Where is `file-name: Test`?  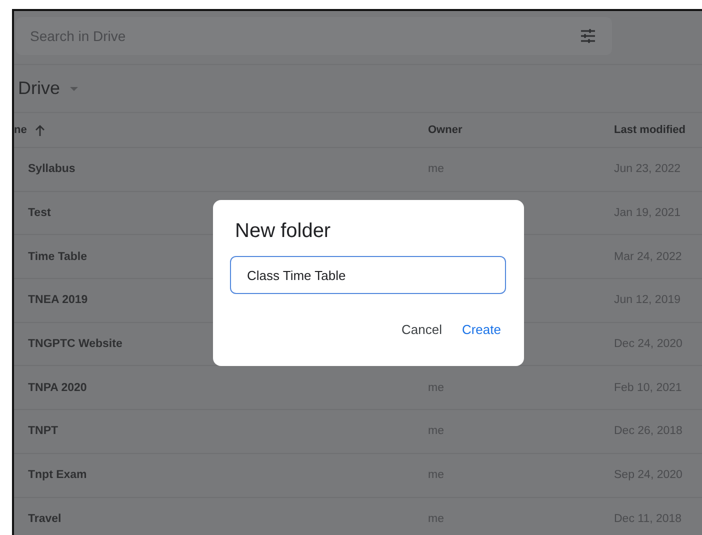 file-name: Test is located at coordinates (39, 213).